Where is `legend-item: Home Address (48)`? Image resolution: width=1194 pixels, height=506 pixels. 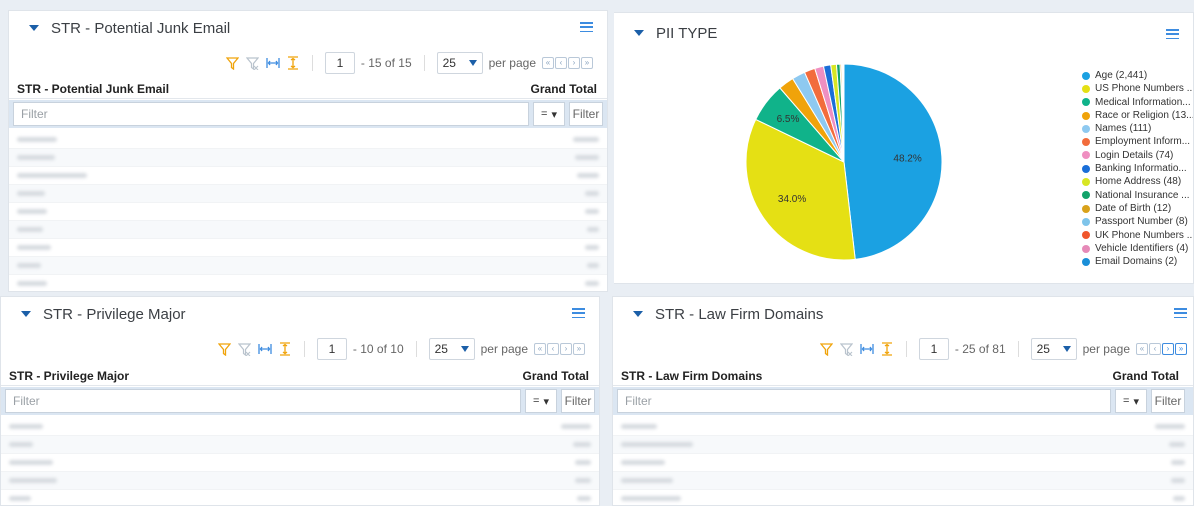
legend-item: Home Address (48) is located at coordinates (1137, 181).